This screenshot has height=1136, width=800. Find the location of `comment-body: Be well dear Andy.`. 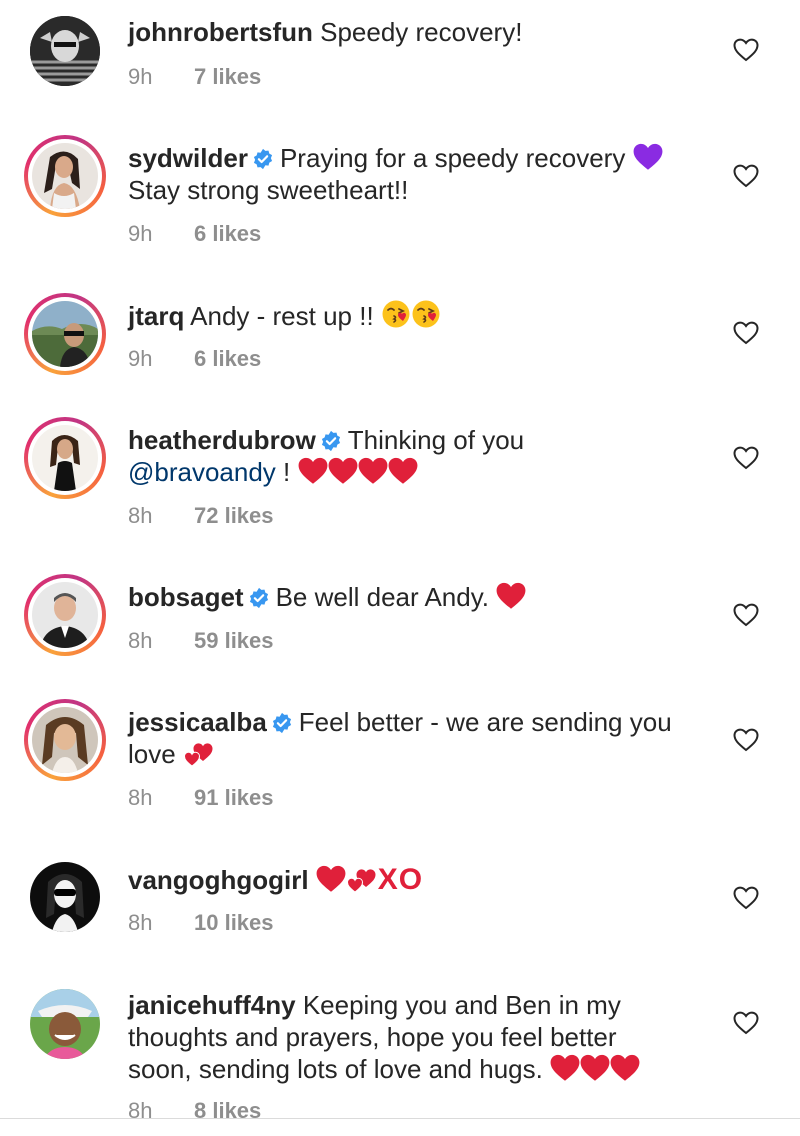

comment-body: Be well dear Andy. is located at coordinates (382, 597).